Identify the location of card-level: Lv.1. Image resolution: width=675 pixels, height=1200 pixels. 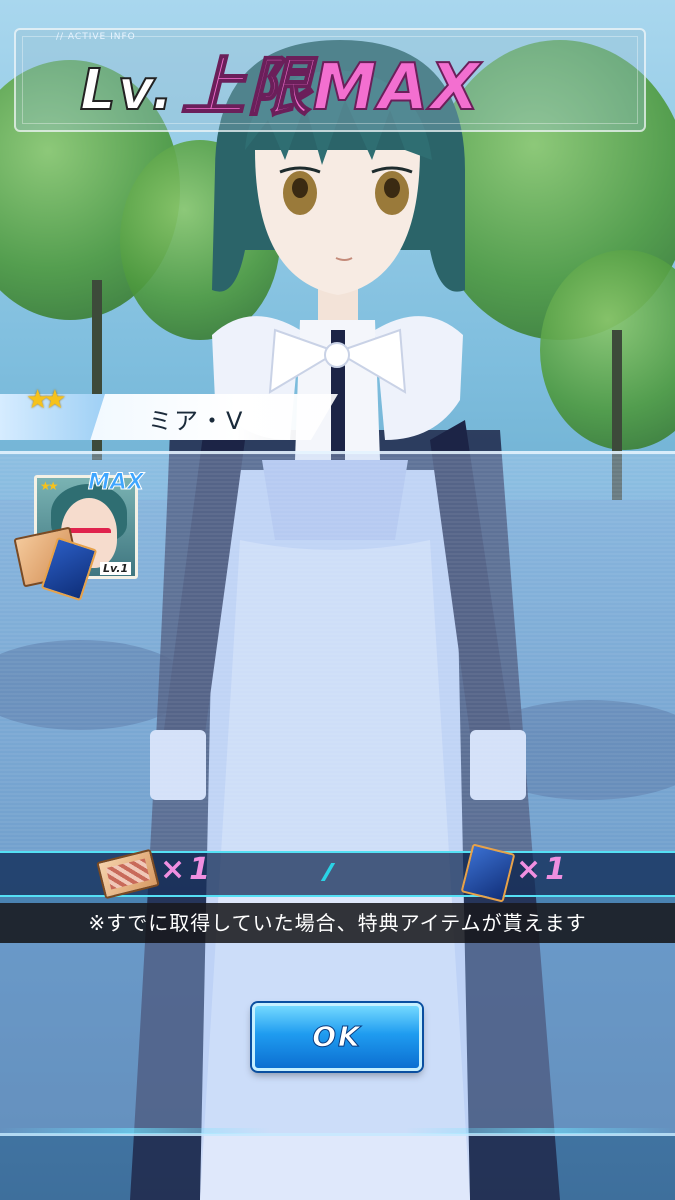
(116, 568).